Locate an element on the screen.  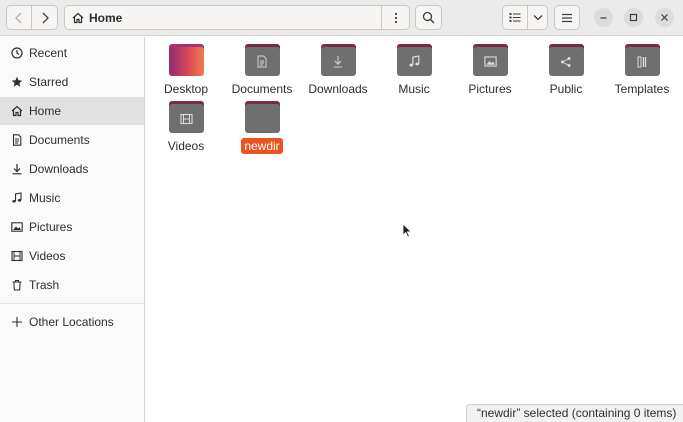
file-item-label: Documents is located at coordinates (262, 89).